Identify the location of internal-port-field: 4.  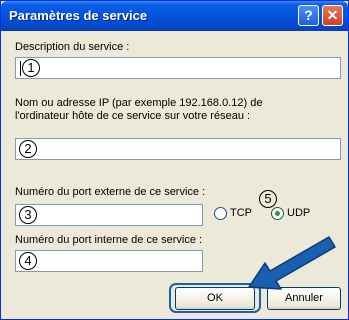
(109, 261).